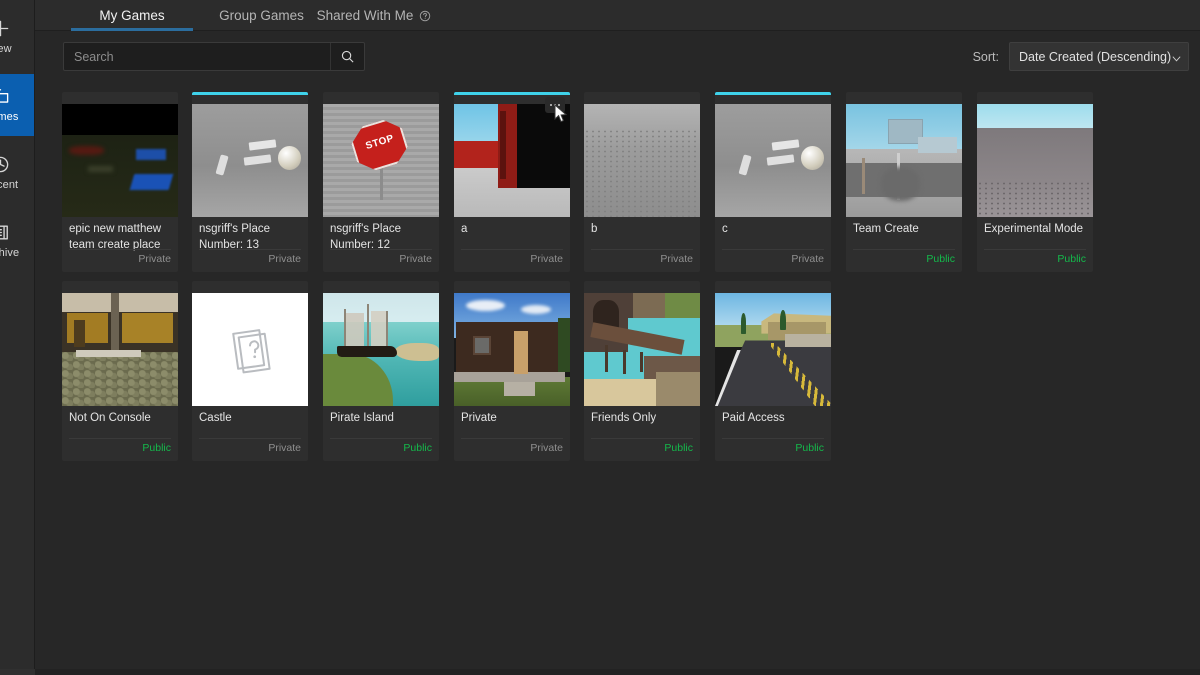  Describe the element at coordinates (5, 96) in the screenshot. I see `folder-icon` at that location.